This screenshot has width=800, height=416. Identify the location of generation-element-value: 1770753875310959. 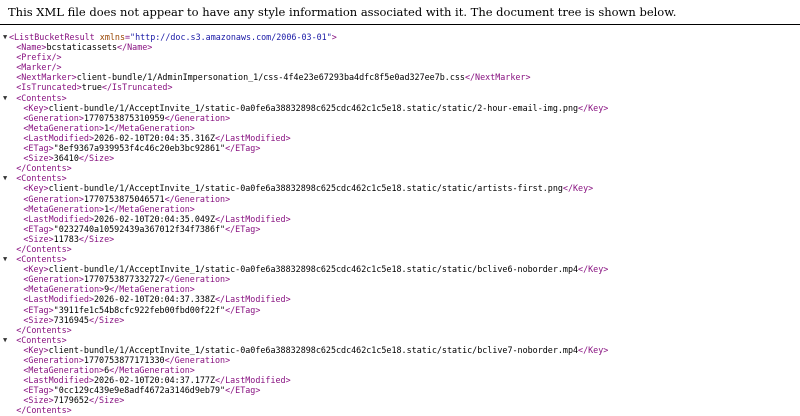
(124, 117).